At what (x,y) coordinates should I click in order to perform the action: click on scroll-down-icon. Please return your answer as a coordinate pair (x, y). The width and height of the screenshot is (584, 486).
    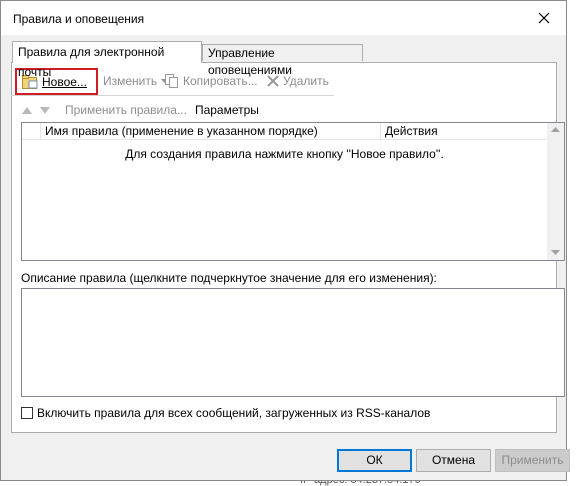
    Looking at the image, I should click on (555, 253).